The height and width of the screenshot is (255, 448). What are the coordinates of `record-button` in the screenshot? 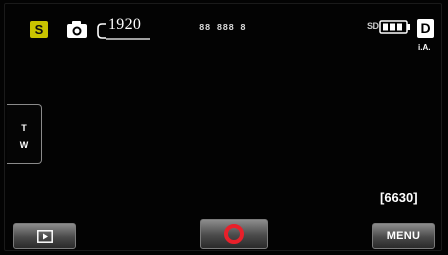 It's located at (234, 234).